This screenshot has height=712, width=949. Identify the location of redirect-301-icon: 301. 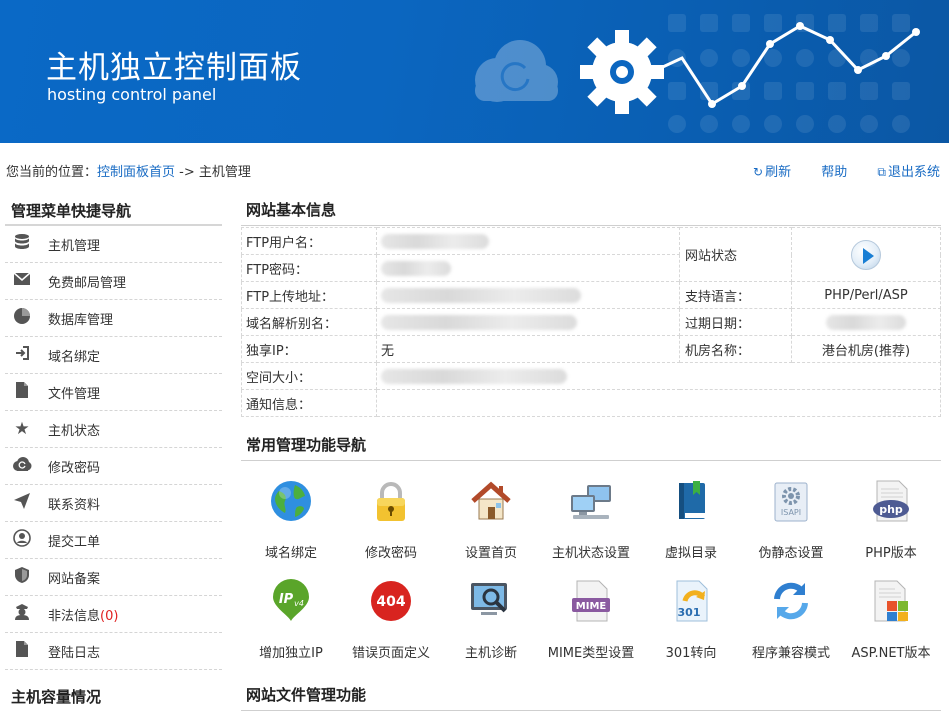
(691, 601).